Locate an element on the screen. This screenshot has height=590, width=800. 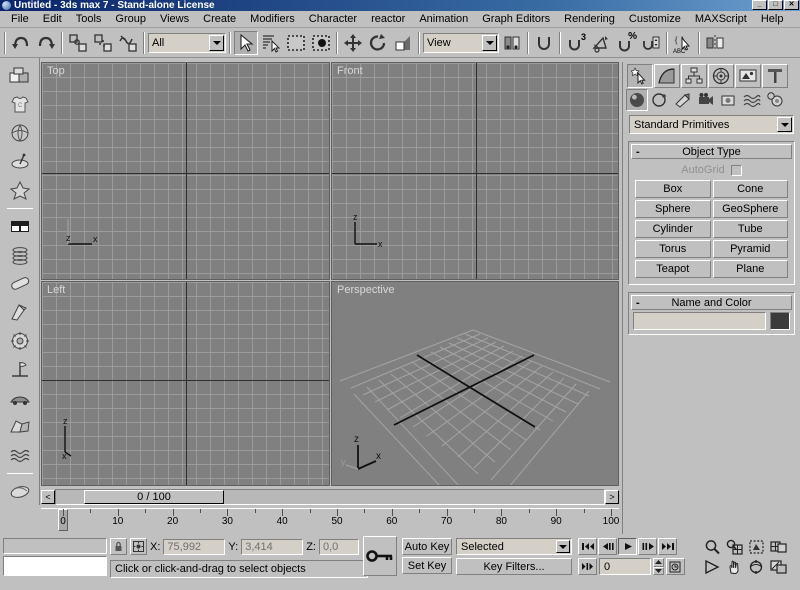
geosphere-button: GeoSphere is located at coordinates (750, 209).